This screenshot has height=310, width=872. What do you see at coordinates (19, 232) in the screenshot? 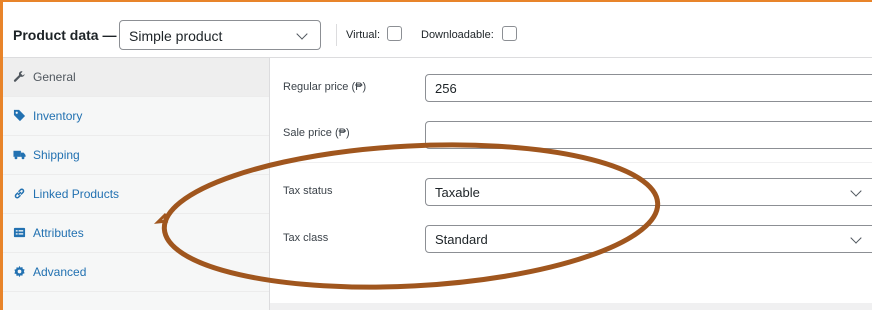
I see `list-icon` at bounding box center [19, 232].